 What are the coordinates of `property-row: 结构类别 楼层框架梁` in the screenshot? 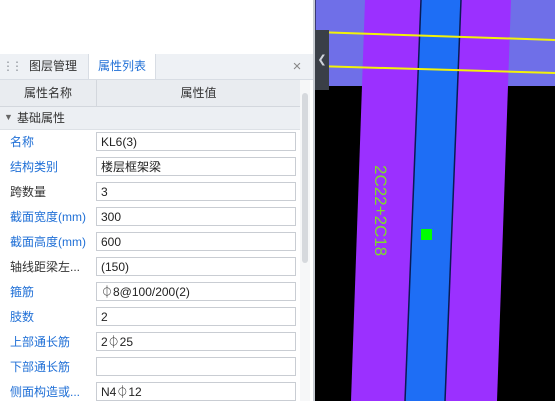 It's located at (150, 167).